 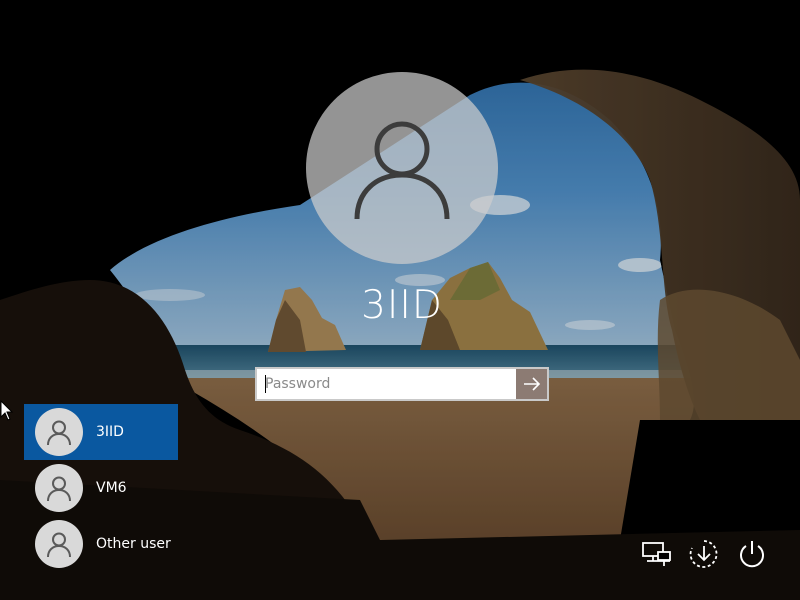 What do you see at coordinates (386, 384) in the screenshot?
I see `password-input` at bounding box center [386, 384].